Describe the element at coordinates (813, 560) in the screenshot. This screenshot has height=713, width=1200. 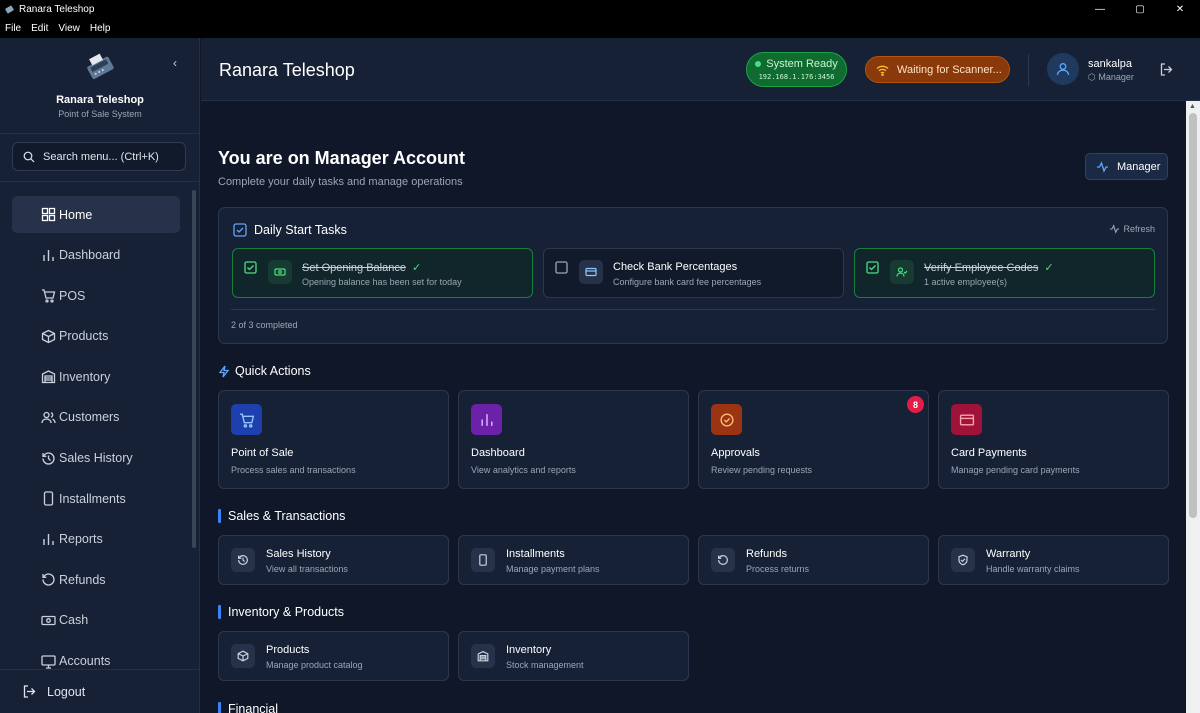
I see `refunds-card: Refunds Process returns` at that location.